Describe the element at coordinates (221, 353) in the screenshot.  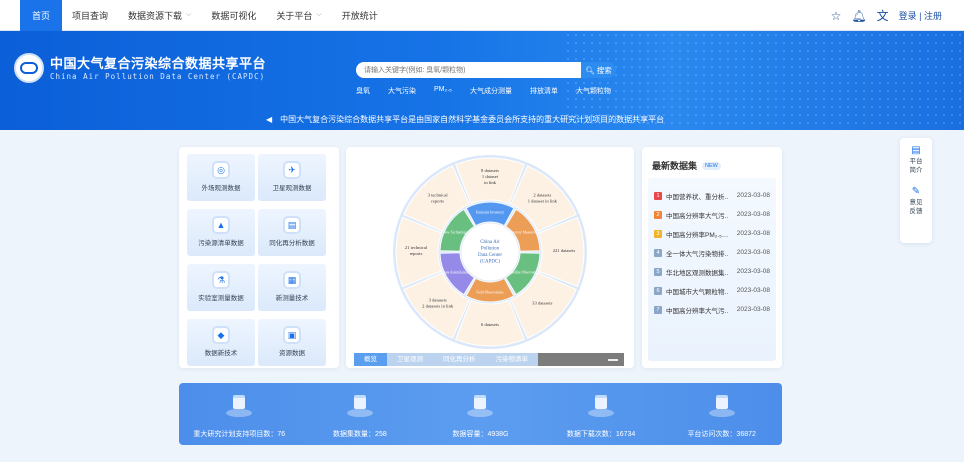
I see `tile-label: 数据新技术` at that location.